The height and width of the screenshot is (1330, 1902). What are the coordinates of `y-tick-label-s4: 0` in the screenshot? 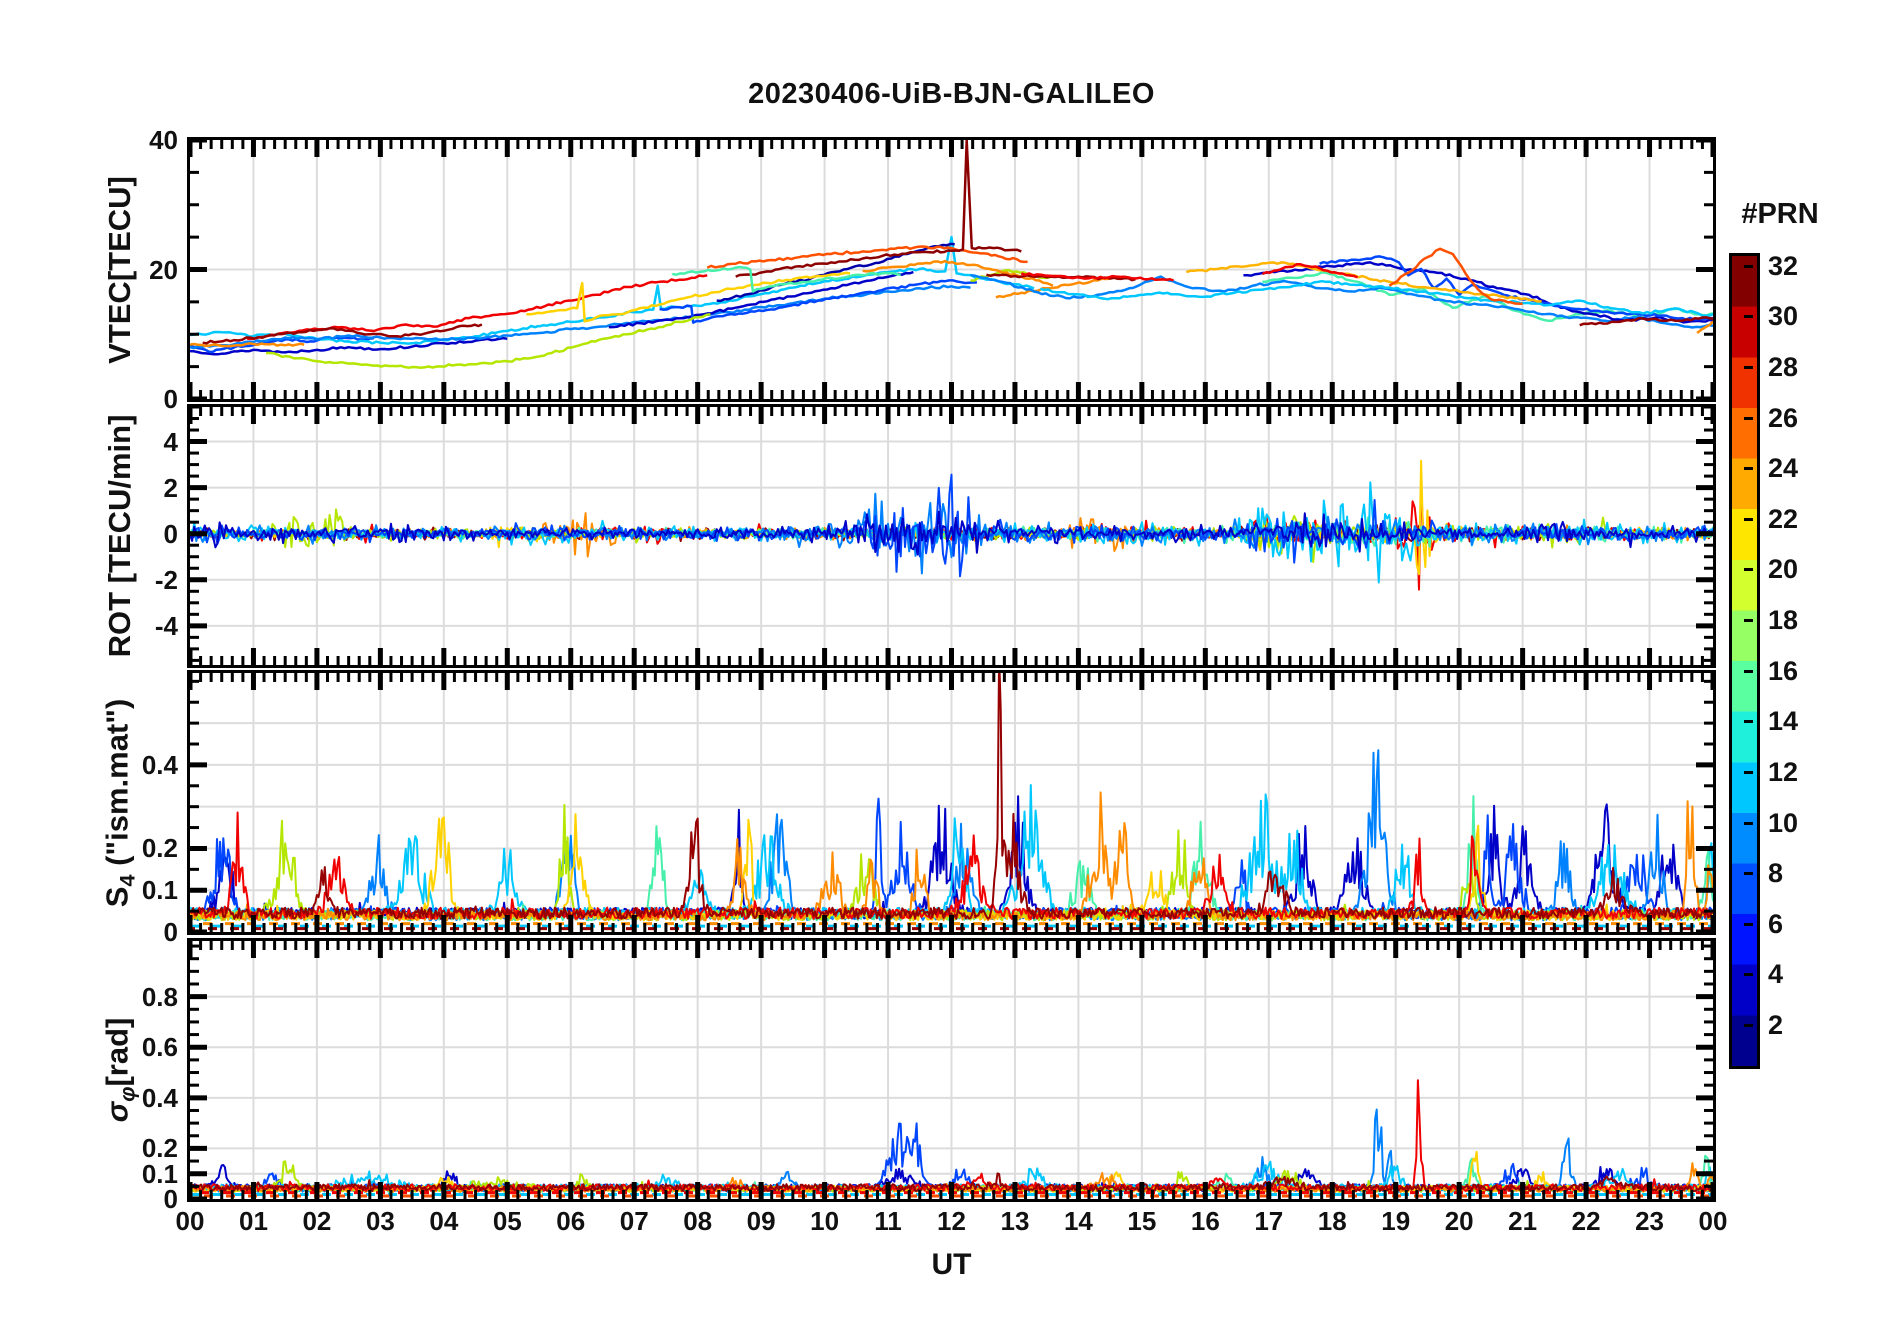 It's located at (170, 932).